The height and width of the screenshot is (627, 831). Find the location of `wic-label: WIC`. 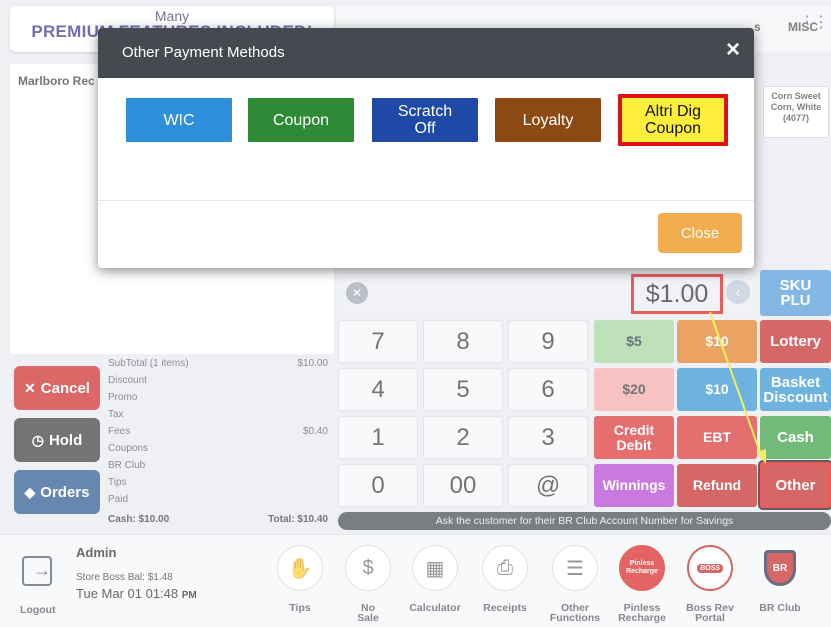

wic-label: WIC is located at coordinates (179, 120).